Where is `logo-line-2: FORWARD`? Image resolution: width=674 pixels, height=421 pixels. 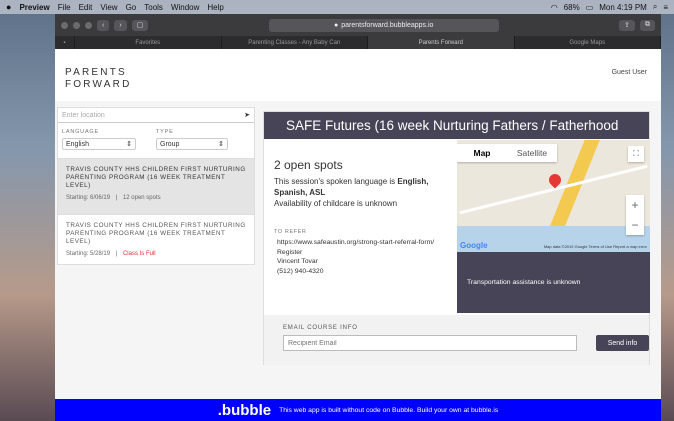
logo-line-2: FORWARD is located at coordinates (98, 84).